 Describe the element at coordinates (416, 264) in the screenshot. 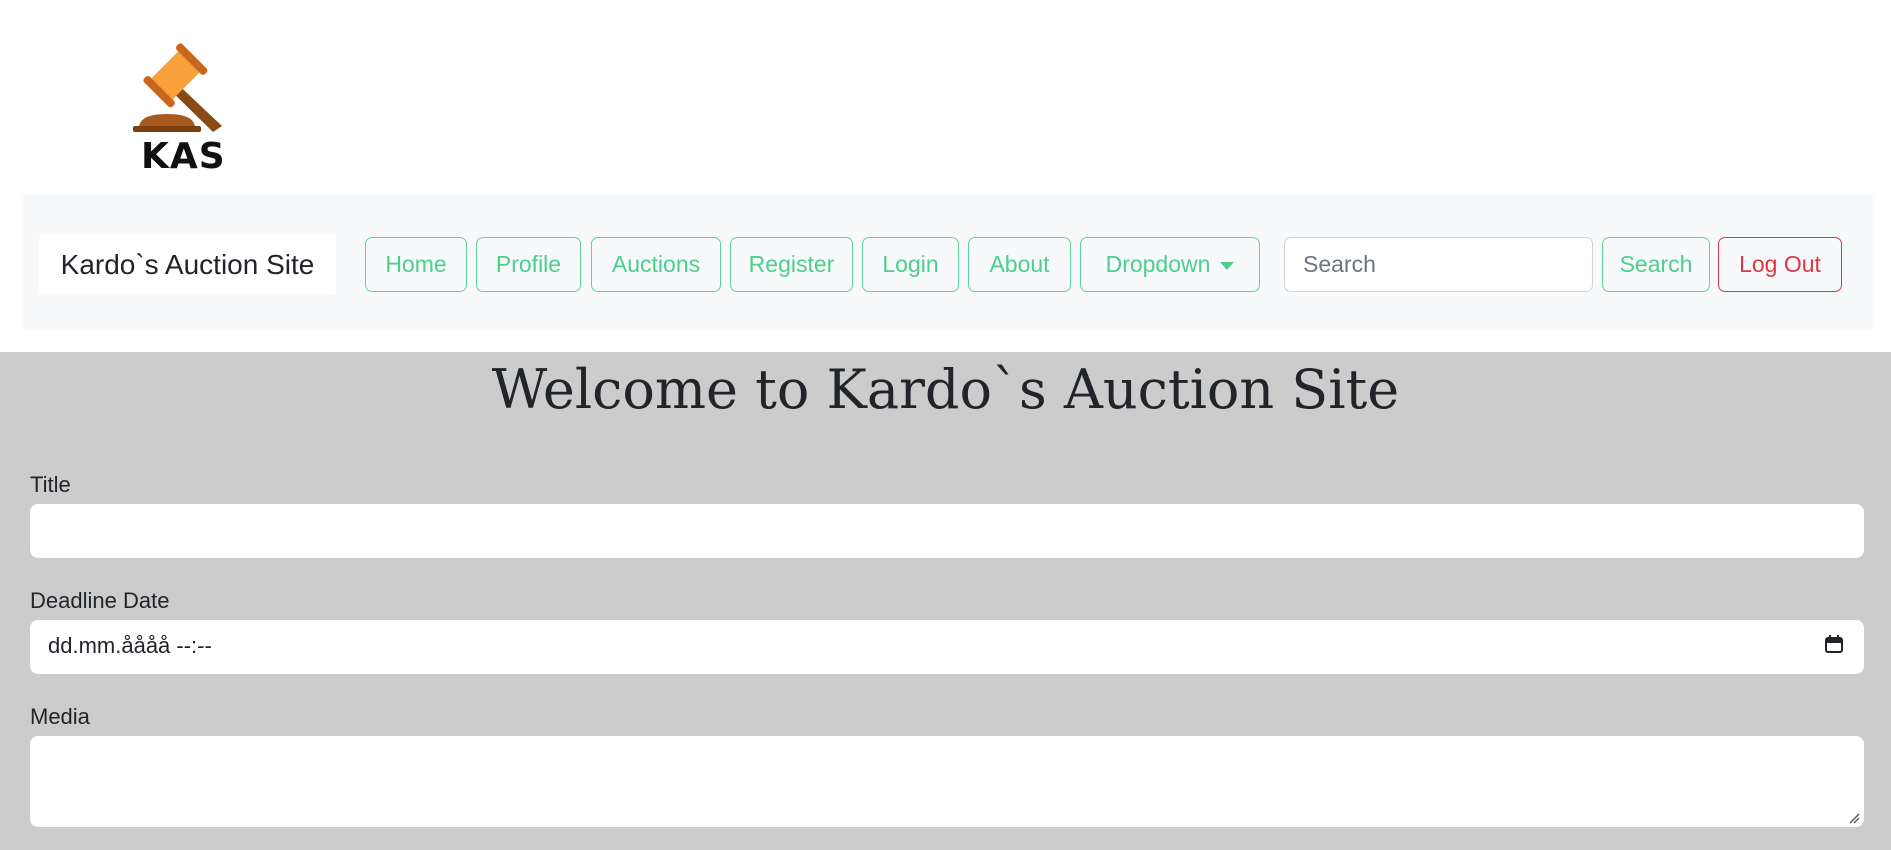

I see `nav-home-button: Home` at that location.